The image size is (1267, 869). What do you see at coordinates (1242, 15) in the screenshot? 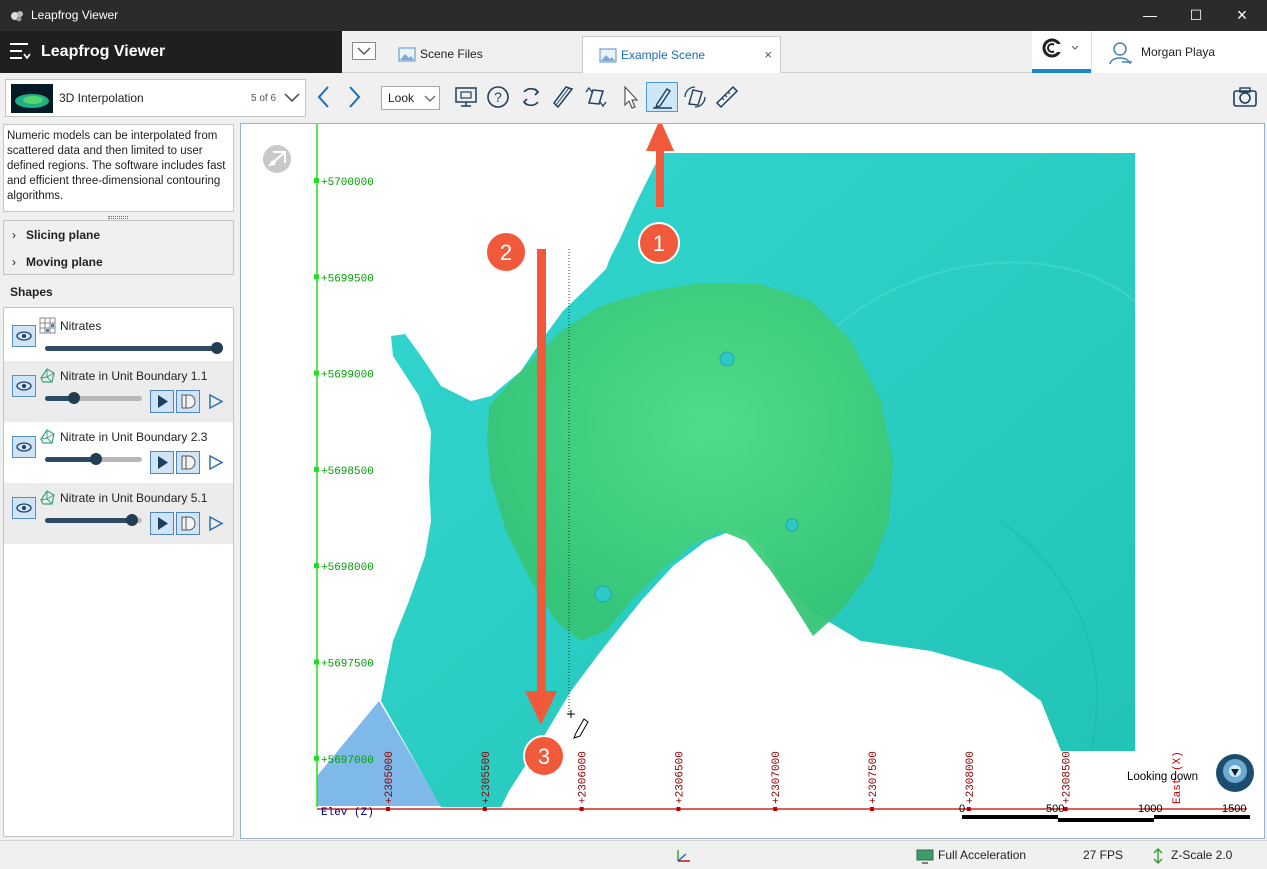
I see `close-window-button: ×` at bounding box center [1242, 15].